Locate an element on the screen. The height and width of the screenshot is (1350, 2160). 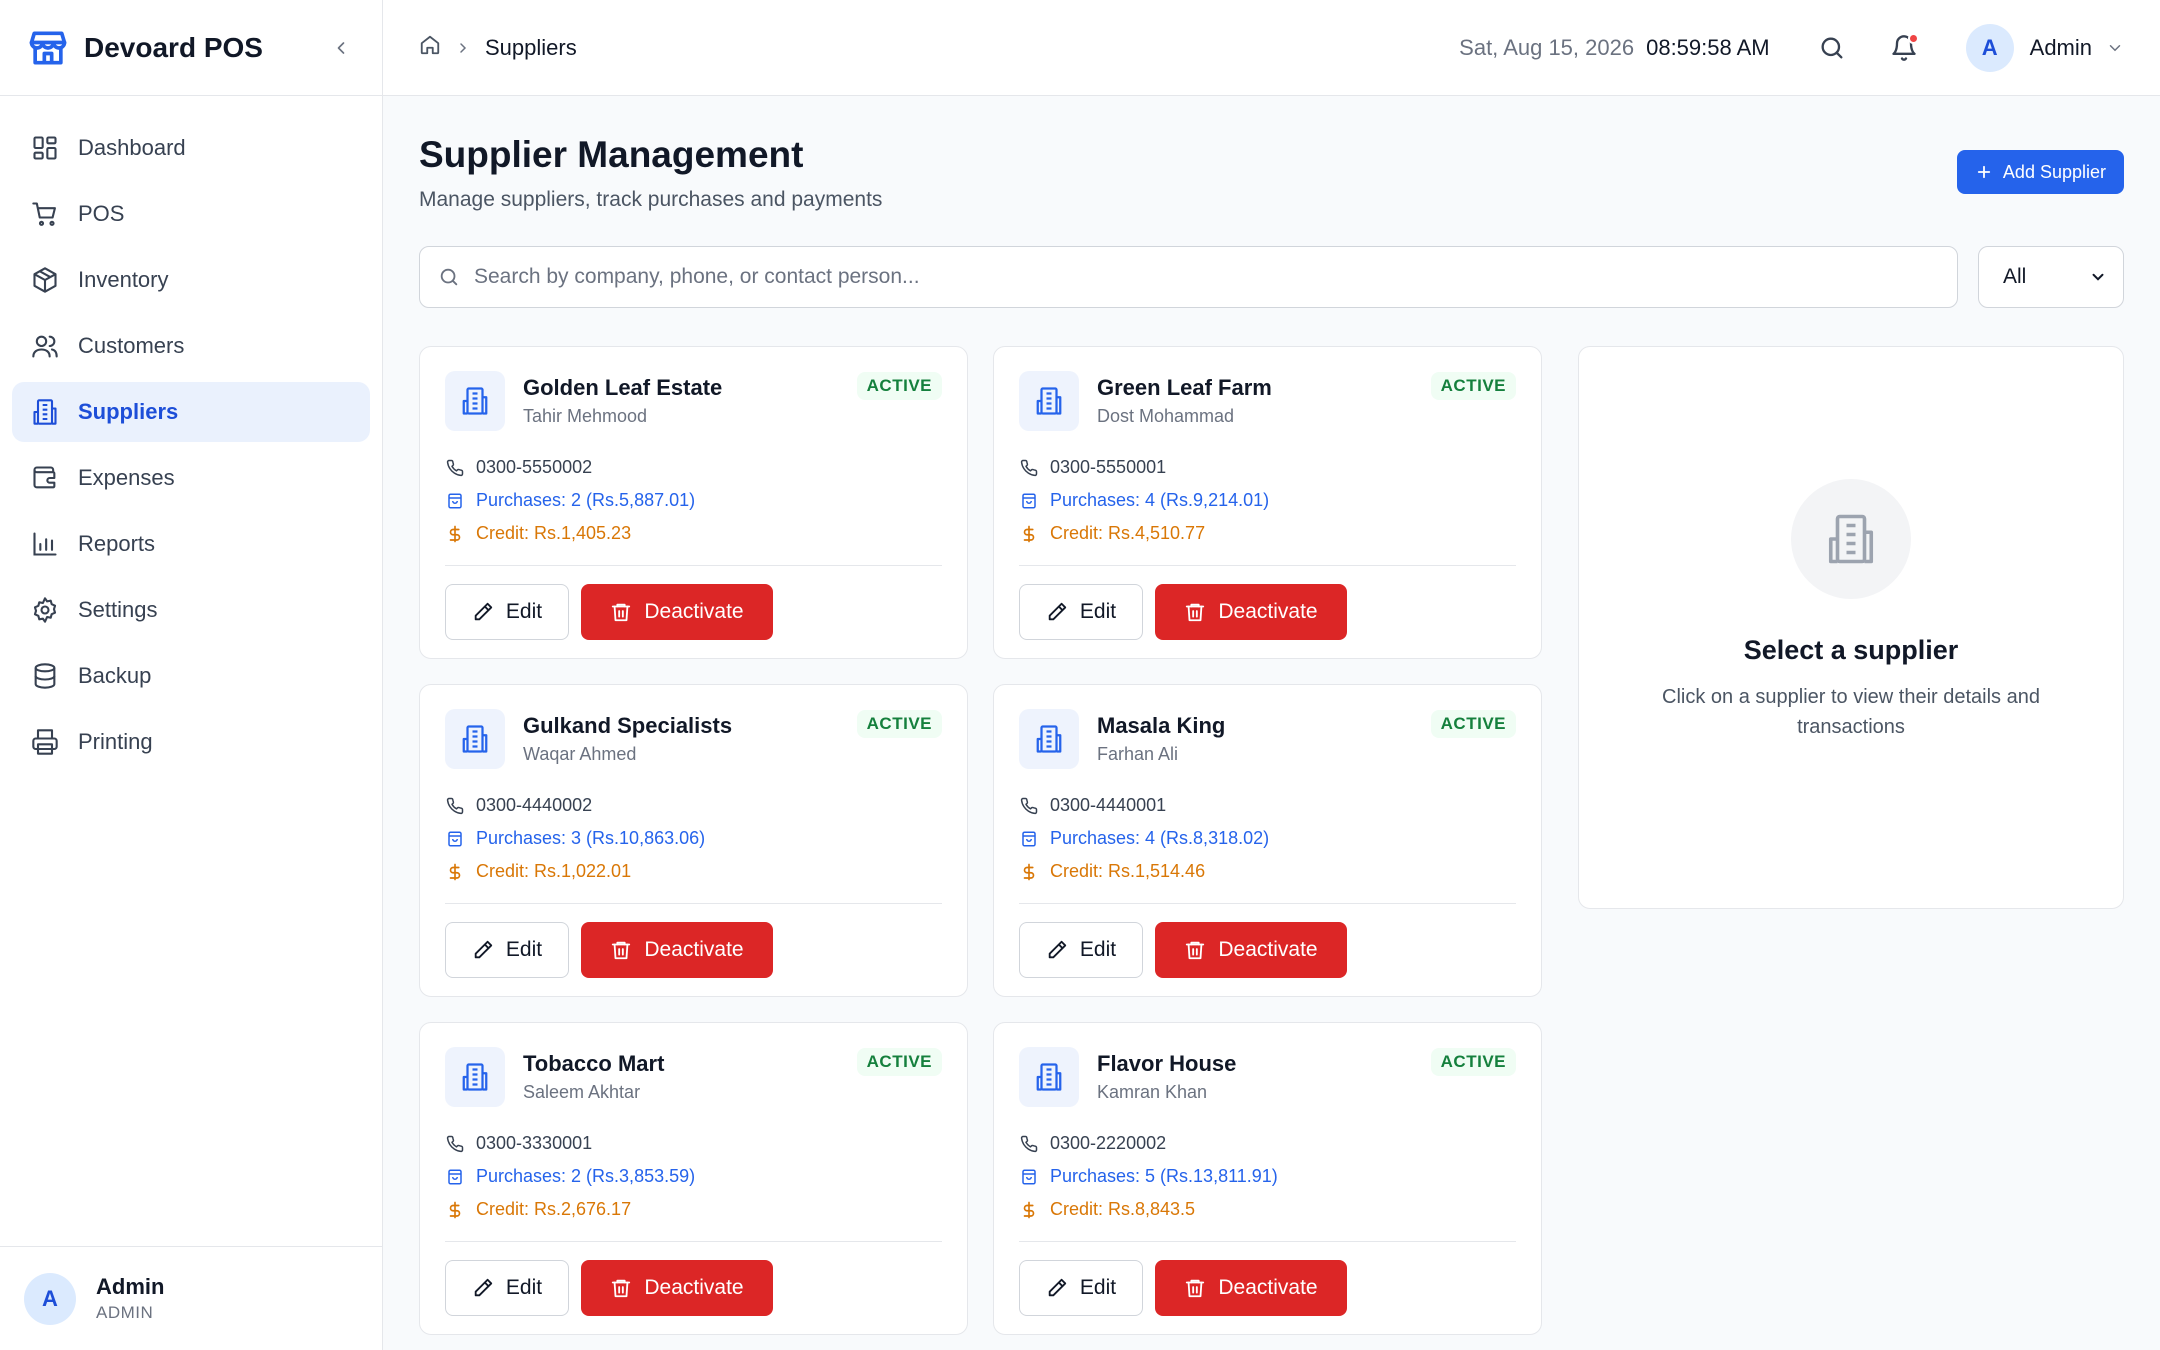
user-role: ADMIN is located at coordinates (125, 1312).